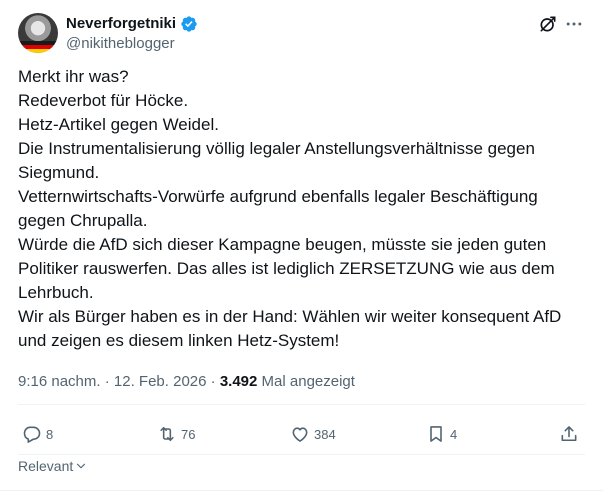  I want to click on reply-button: 8, so click(37, 434).